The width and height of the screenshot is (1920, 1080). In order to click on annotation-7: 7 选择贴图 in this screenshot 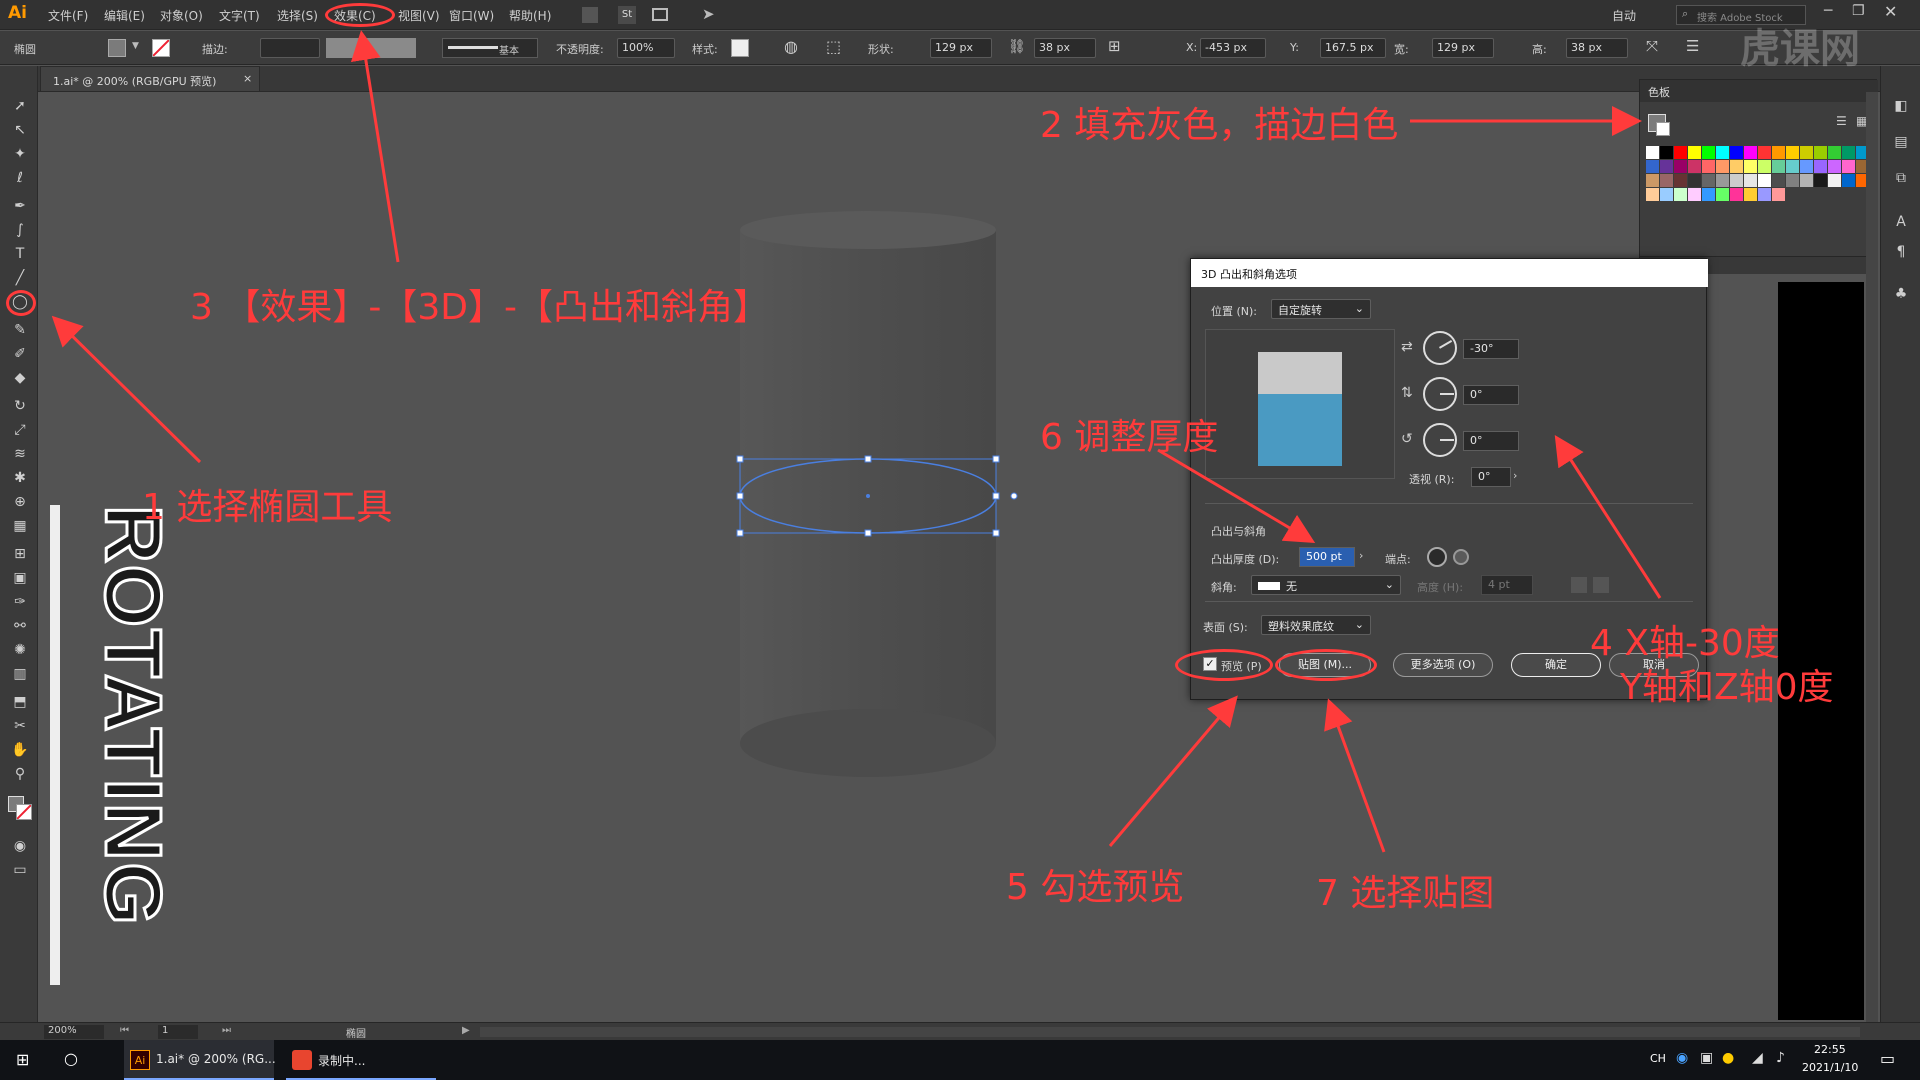, I will do `click(1405, 893)`.